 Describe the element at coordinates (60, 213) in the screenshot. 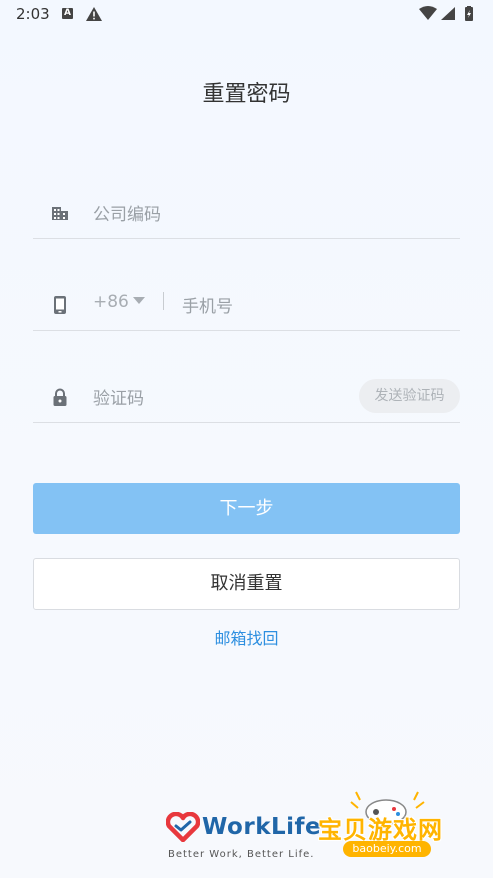

I see `building-icon` at that location.